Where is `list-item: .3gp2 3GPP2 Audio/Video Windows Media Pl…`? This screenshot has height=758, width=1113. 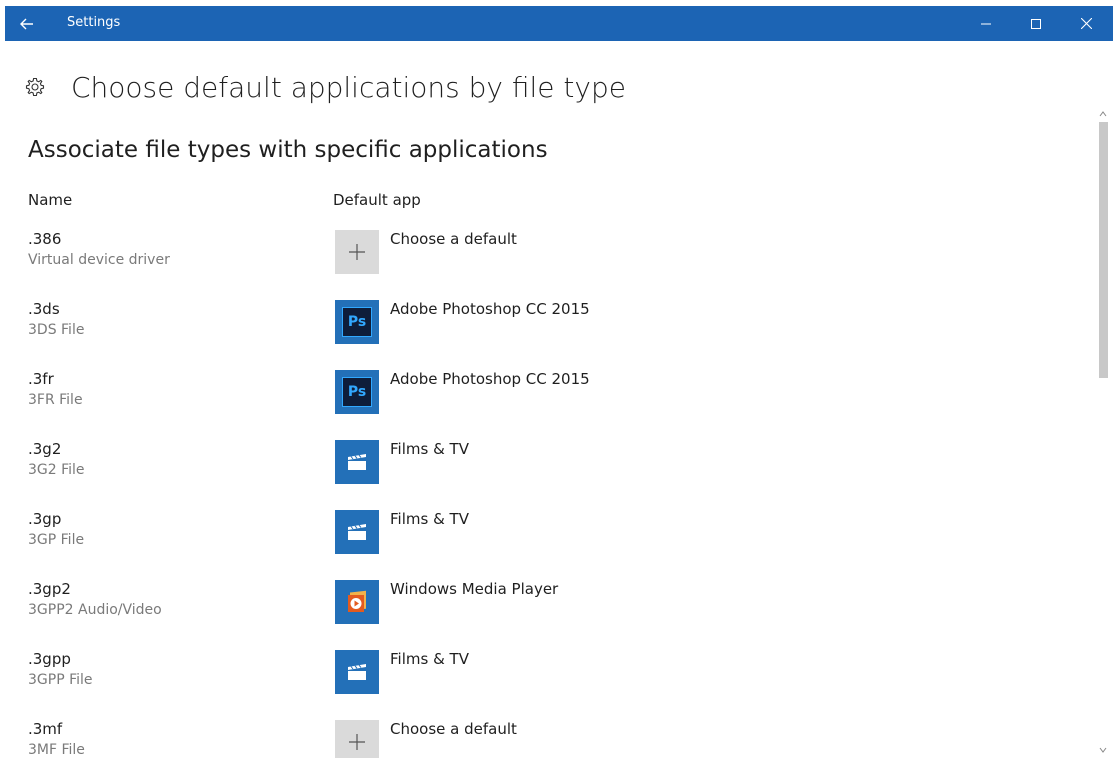 list-item: .3gp2 3GPP2 Audio/Video Windows Media Pl… is located at coordinates (550, 615).